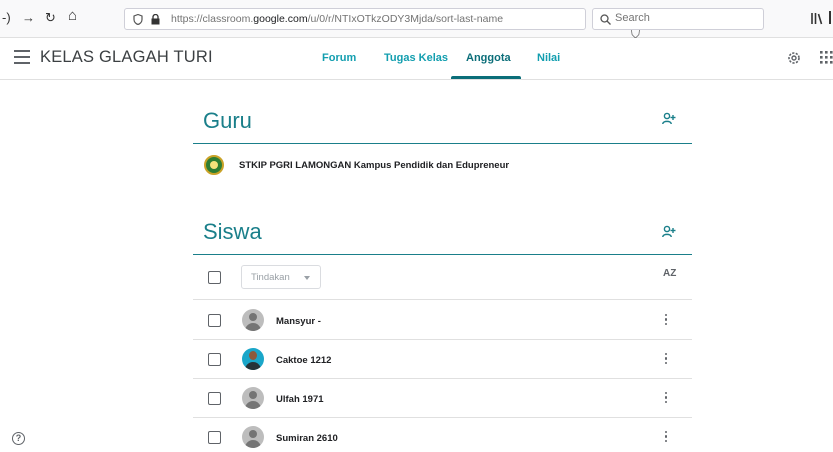 The width and height of the screenshot is (833, 452). Describe the element at coordinates (486, 77) in the screenshot. I see `active-tab-indicator` at that location.